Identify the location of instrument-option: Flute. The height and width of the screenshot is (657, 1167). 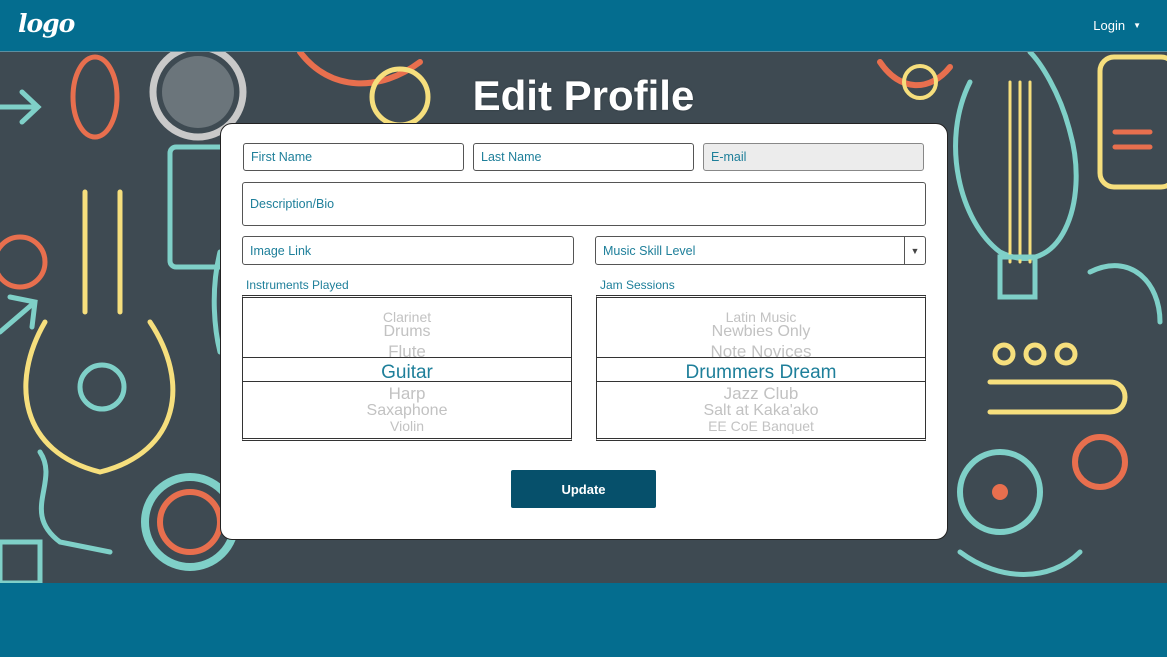
(407, 351).